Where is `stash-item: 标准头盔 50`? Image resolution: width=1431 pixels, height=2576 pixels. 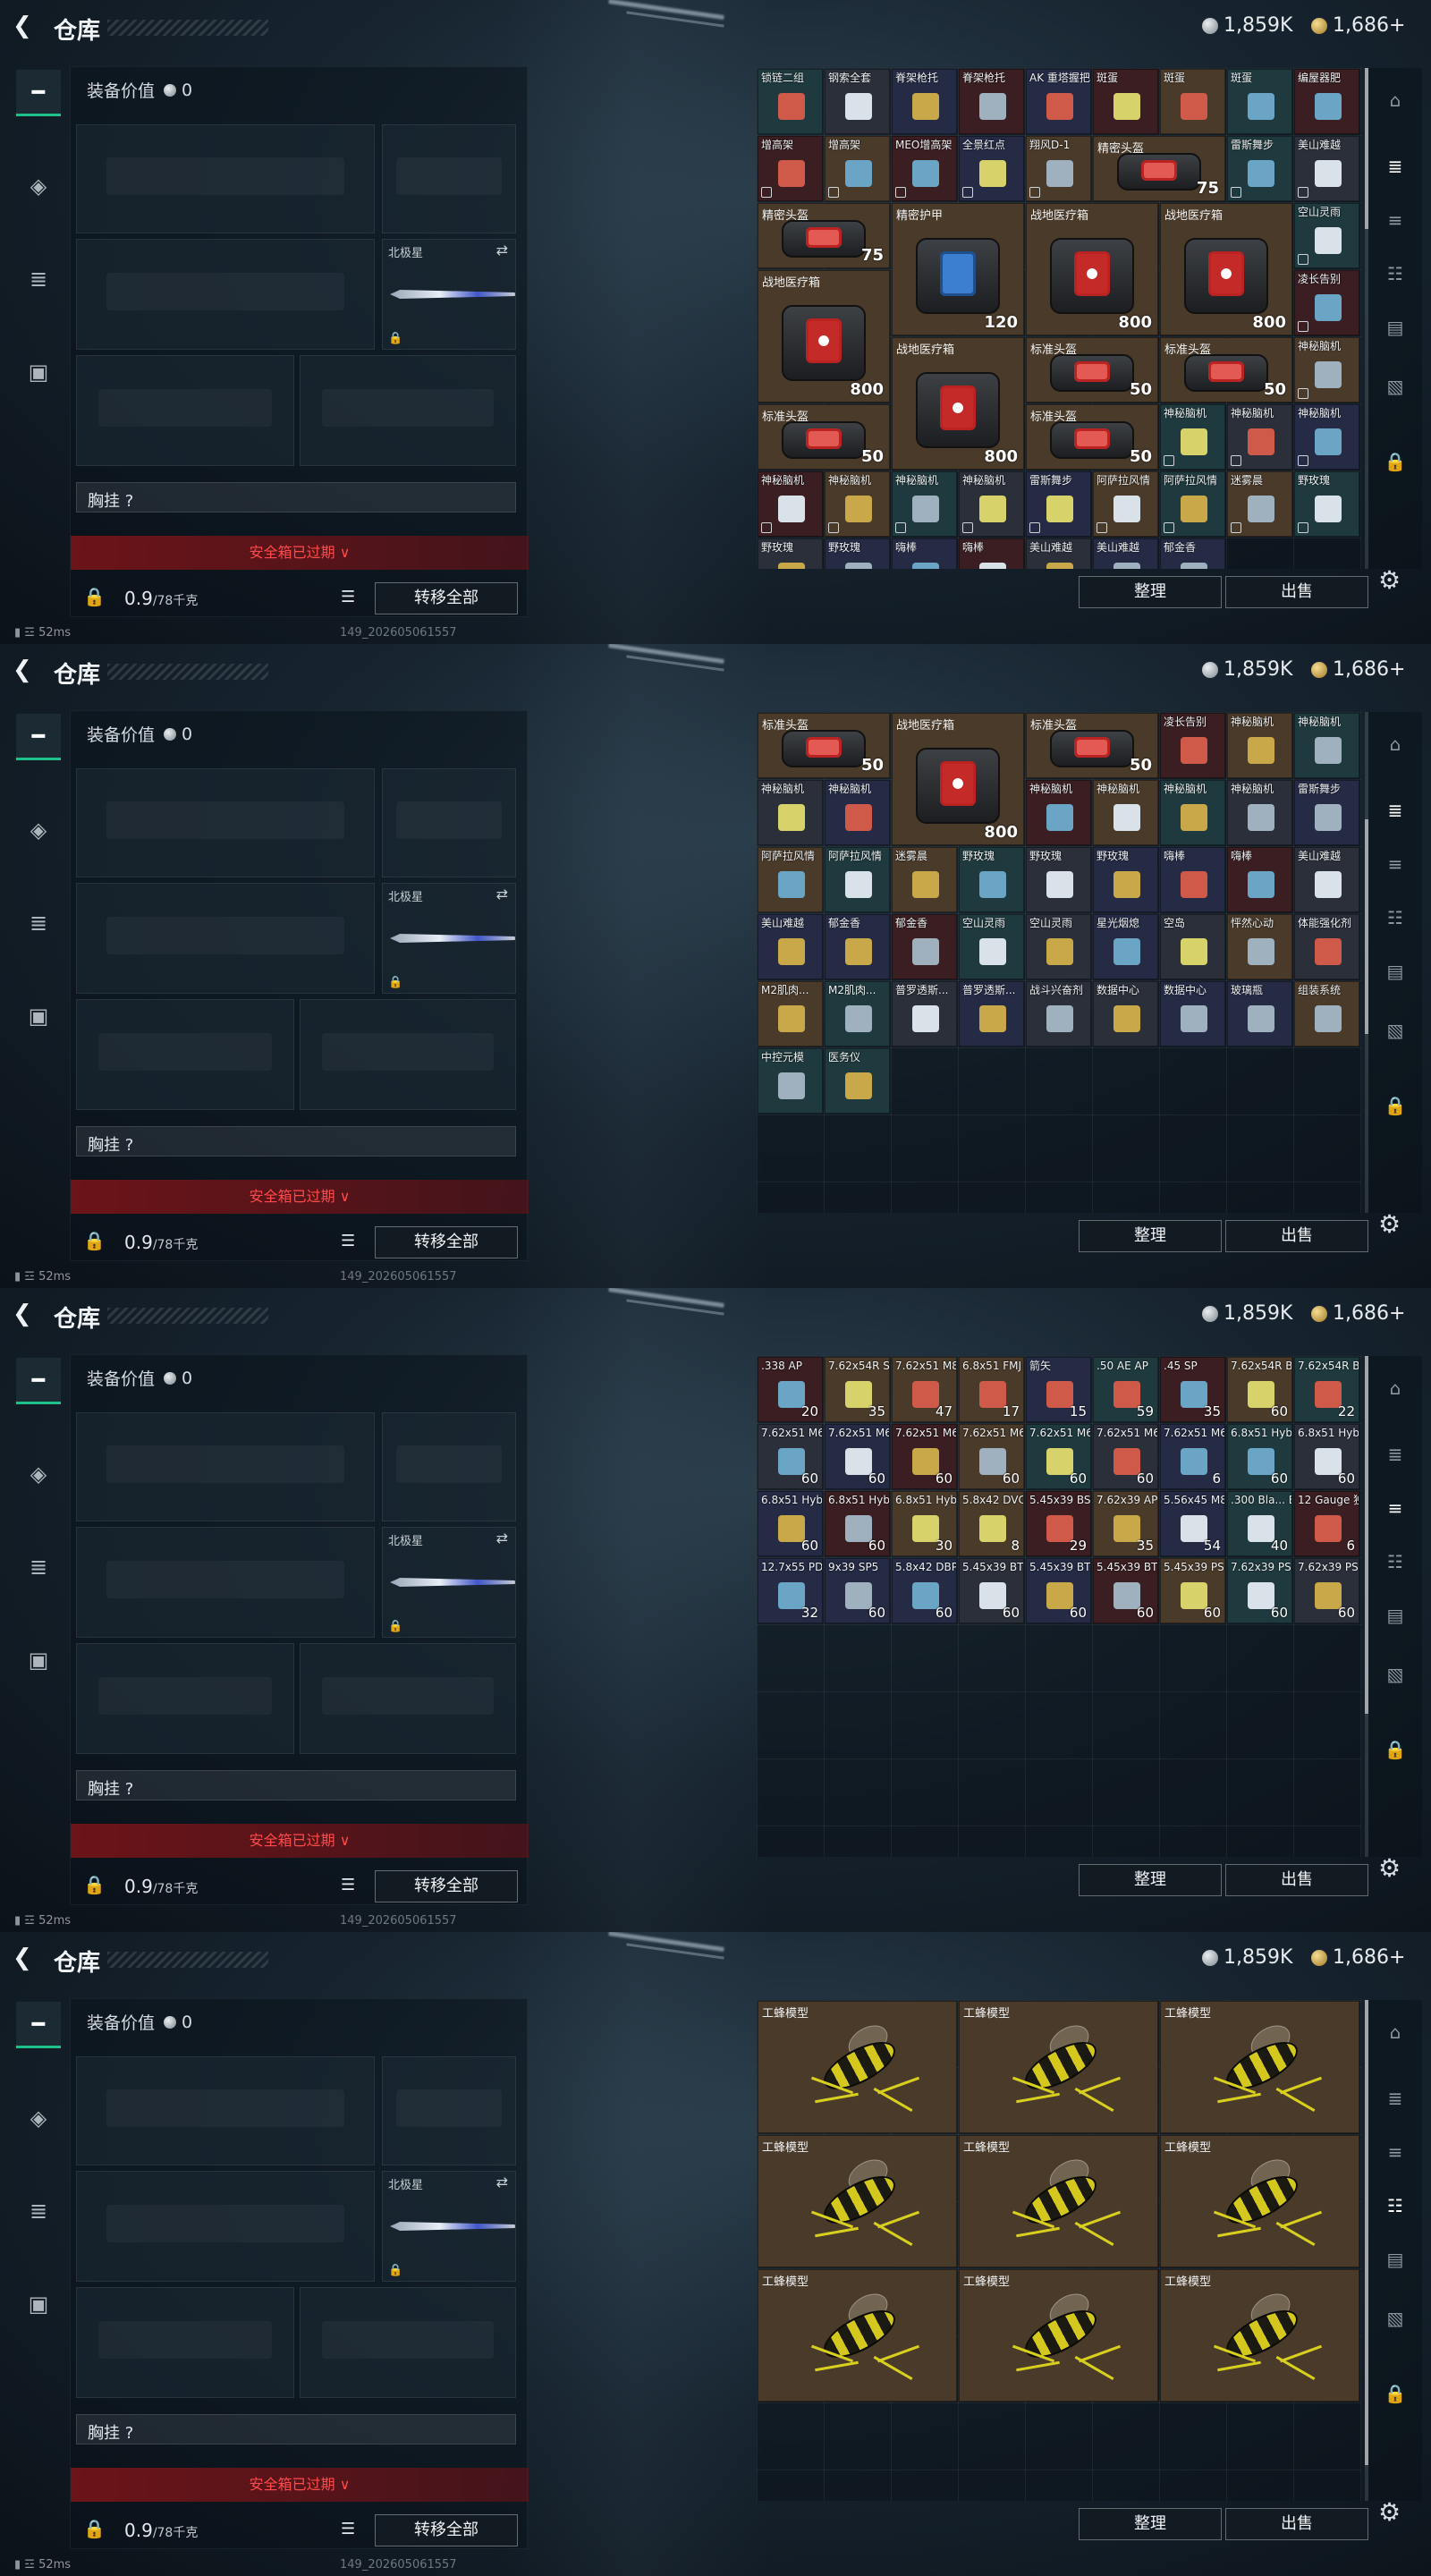
stash-item: 标准头盔 50 is located at coordinates (1092, 369).